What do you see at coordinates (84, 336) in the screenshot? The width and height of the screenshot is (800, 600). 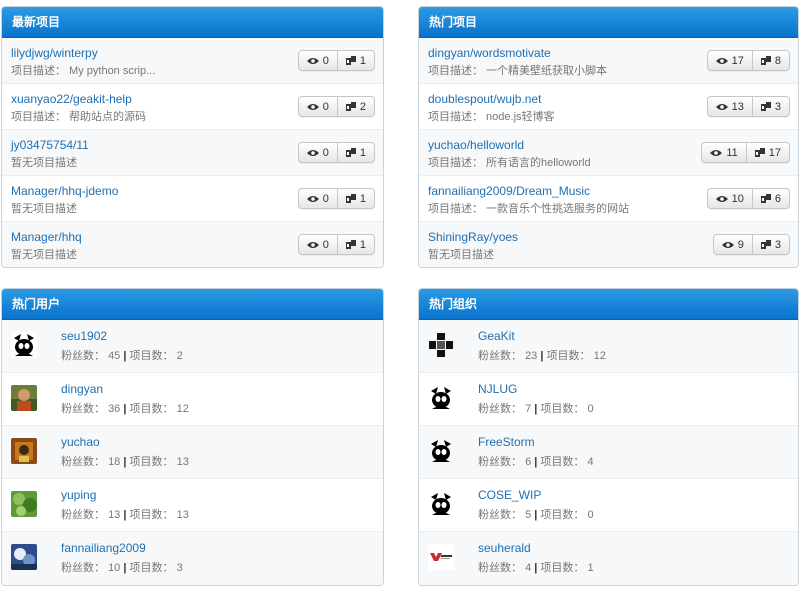 I see `user-link: seu1902` at bounding box center [84, 336].